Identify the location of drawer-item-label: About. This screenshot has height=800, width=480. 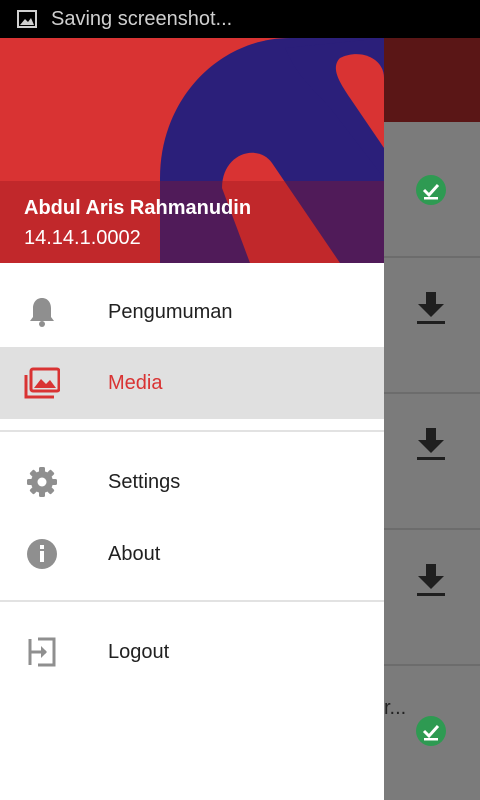
(134, 553).